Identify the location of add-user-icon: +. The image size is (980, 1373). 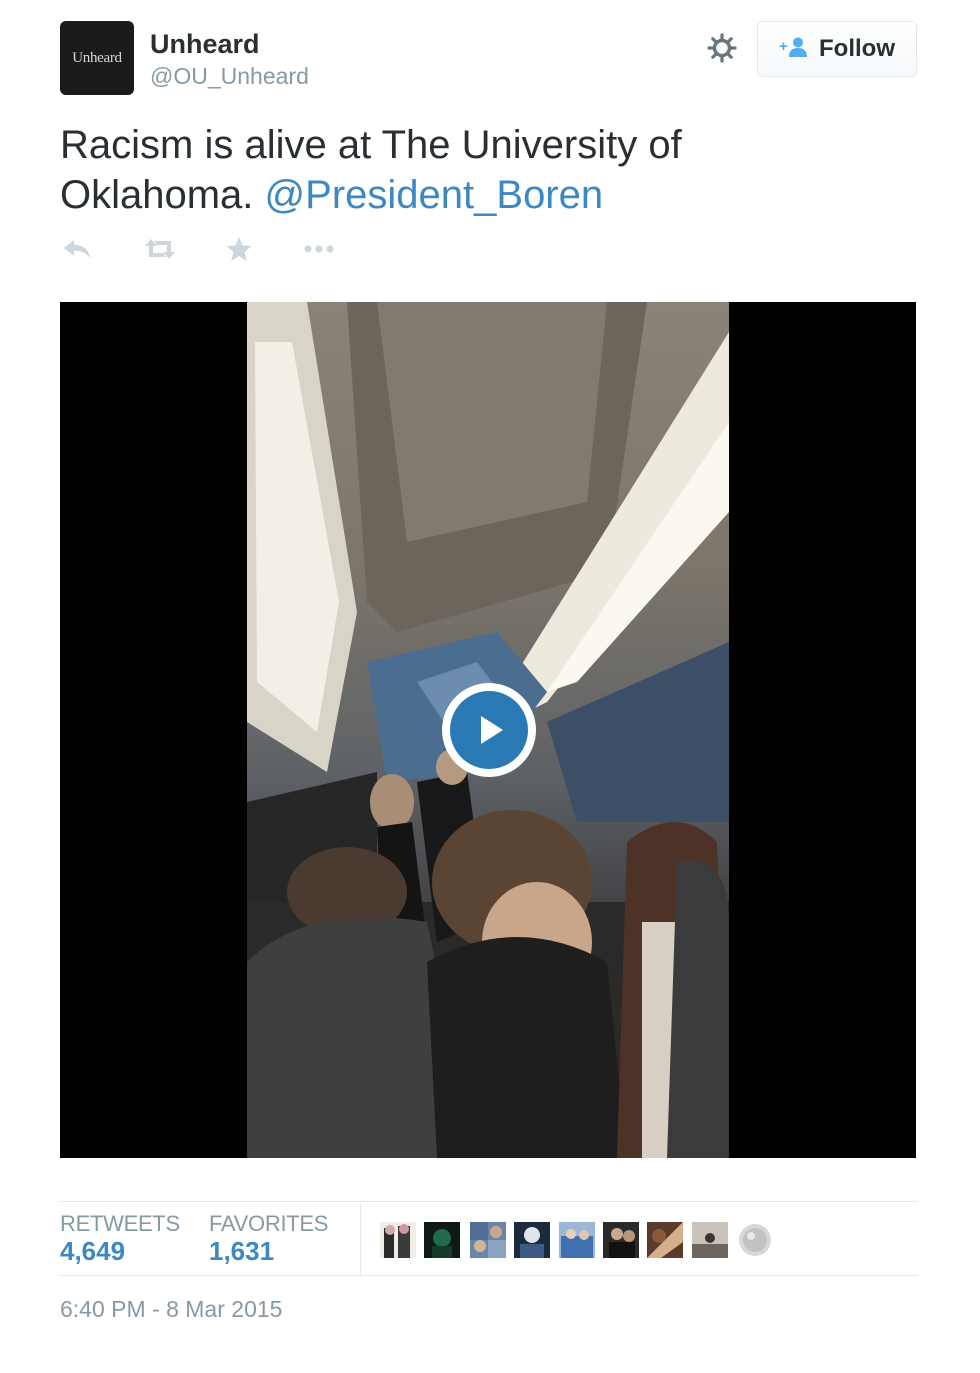
(794, 49).